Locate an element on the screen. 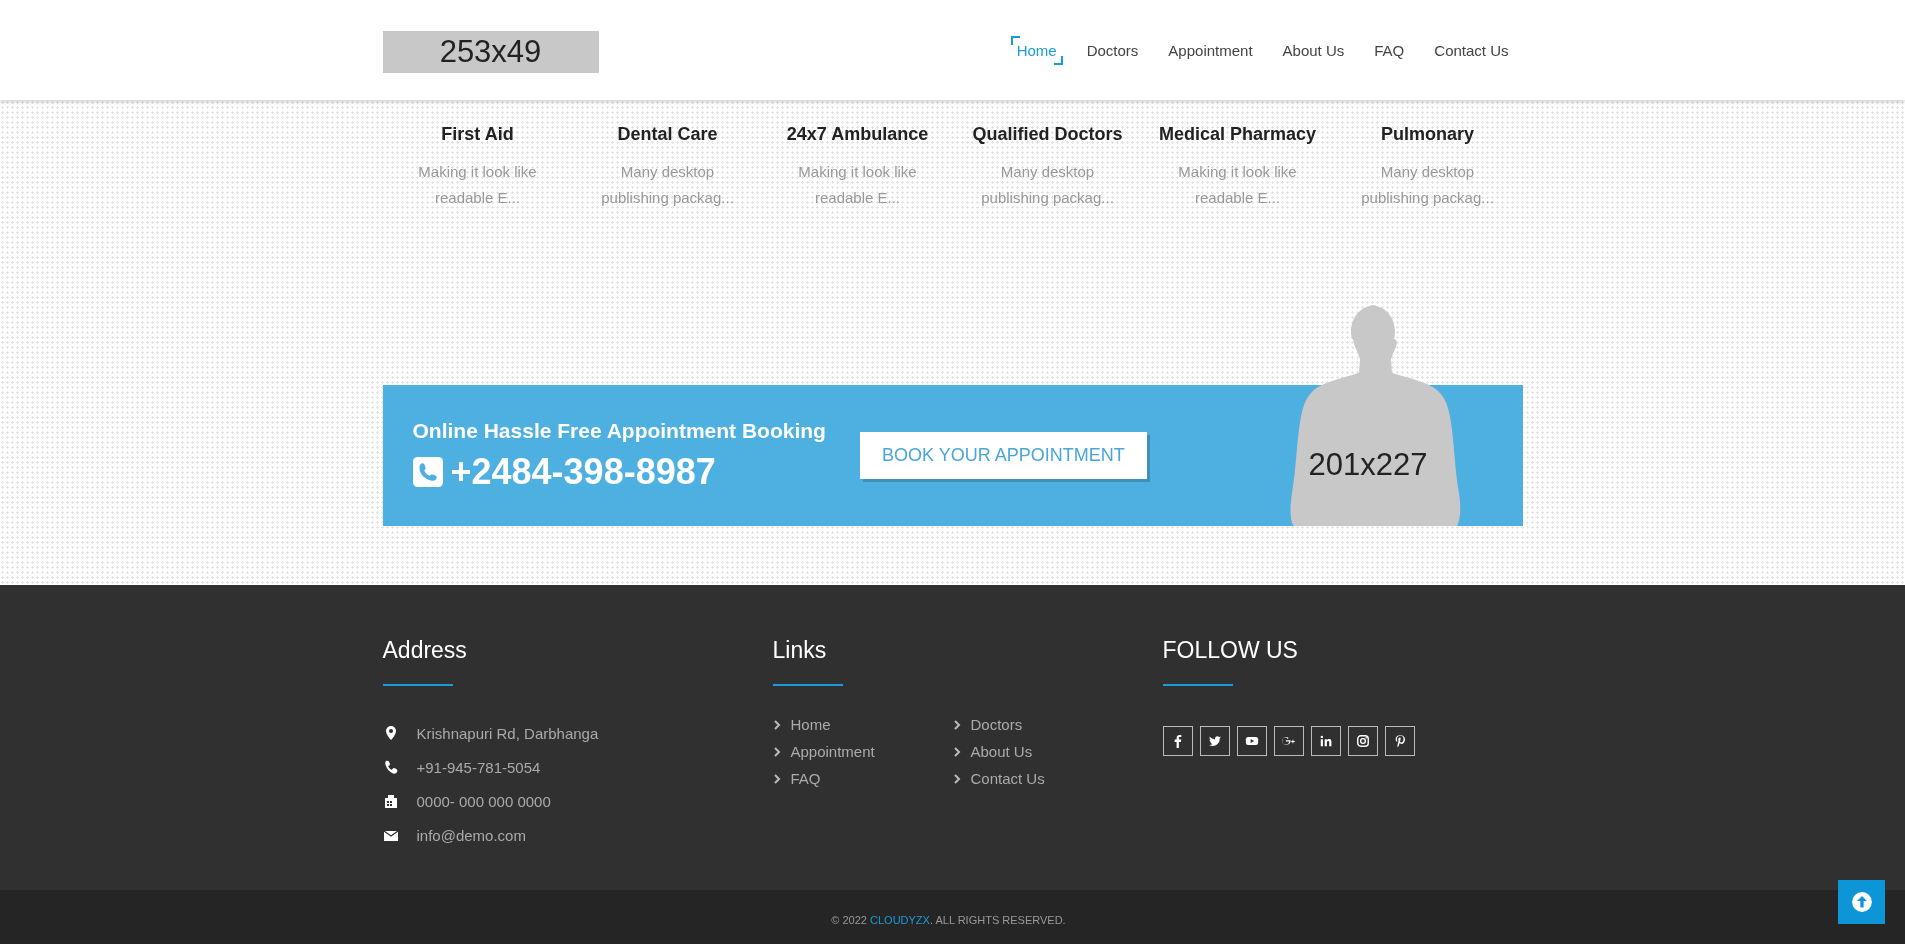 This screenshot has height=944, width=1905. copyright-text: © 2022 CLOUDYZX. ALL RIGHTS RESERVED. is located at coordinates (948, 919).